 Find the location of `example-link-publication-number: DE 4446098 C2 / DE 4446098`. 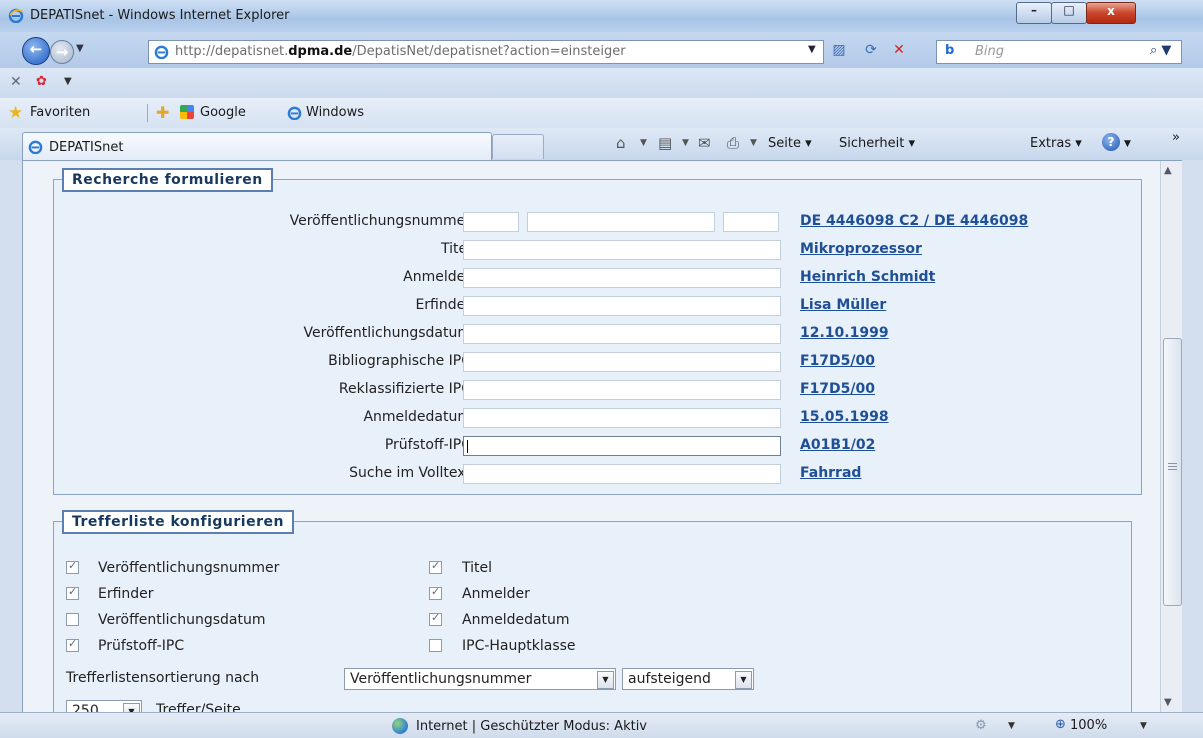

example-link-publication-number: DE 4446098 C2 / DE 4446098 is located at coordinates (914, 221).